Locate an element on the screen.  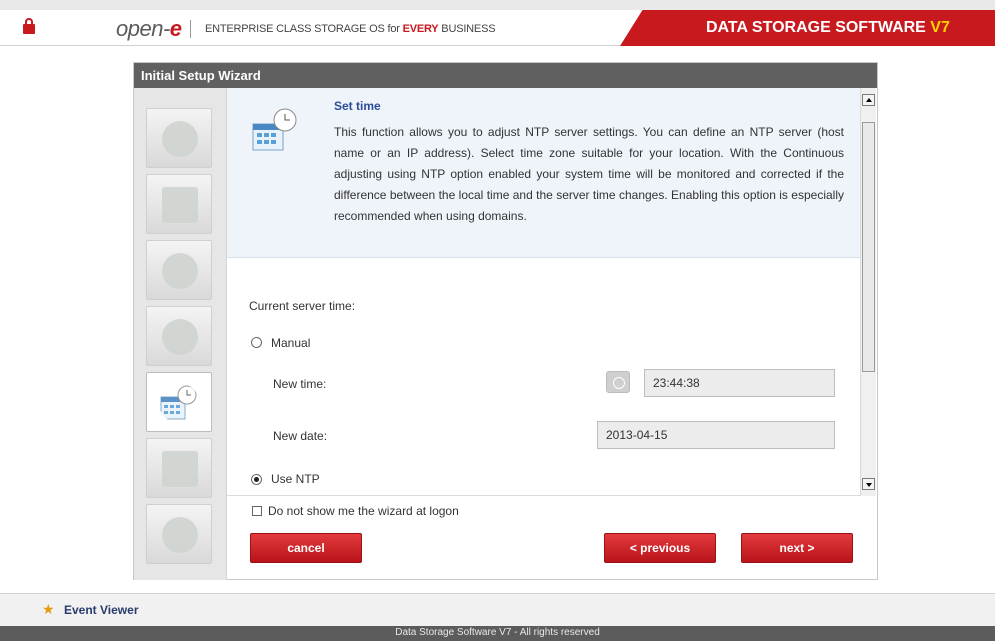
manual-label: Manual is located at coordinates (290, 343).